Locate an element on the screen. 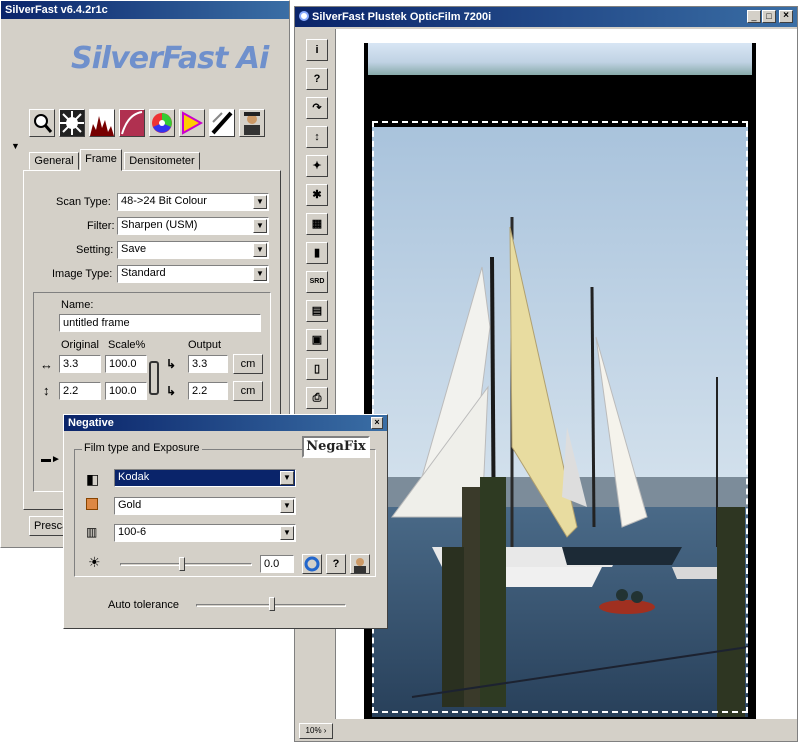 Image resolution: width=798 pixels, height=742 pixels. close-button: × is located at coordinates (786, 16).